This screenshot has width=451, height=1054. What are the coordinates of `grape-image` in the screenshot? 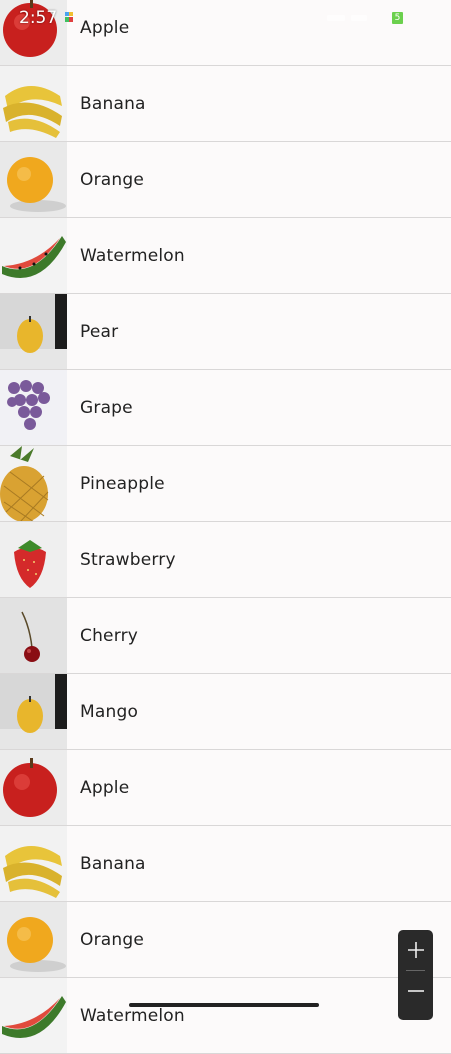 It's located at (33, 407).